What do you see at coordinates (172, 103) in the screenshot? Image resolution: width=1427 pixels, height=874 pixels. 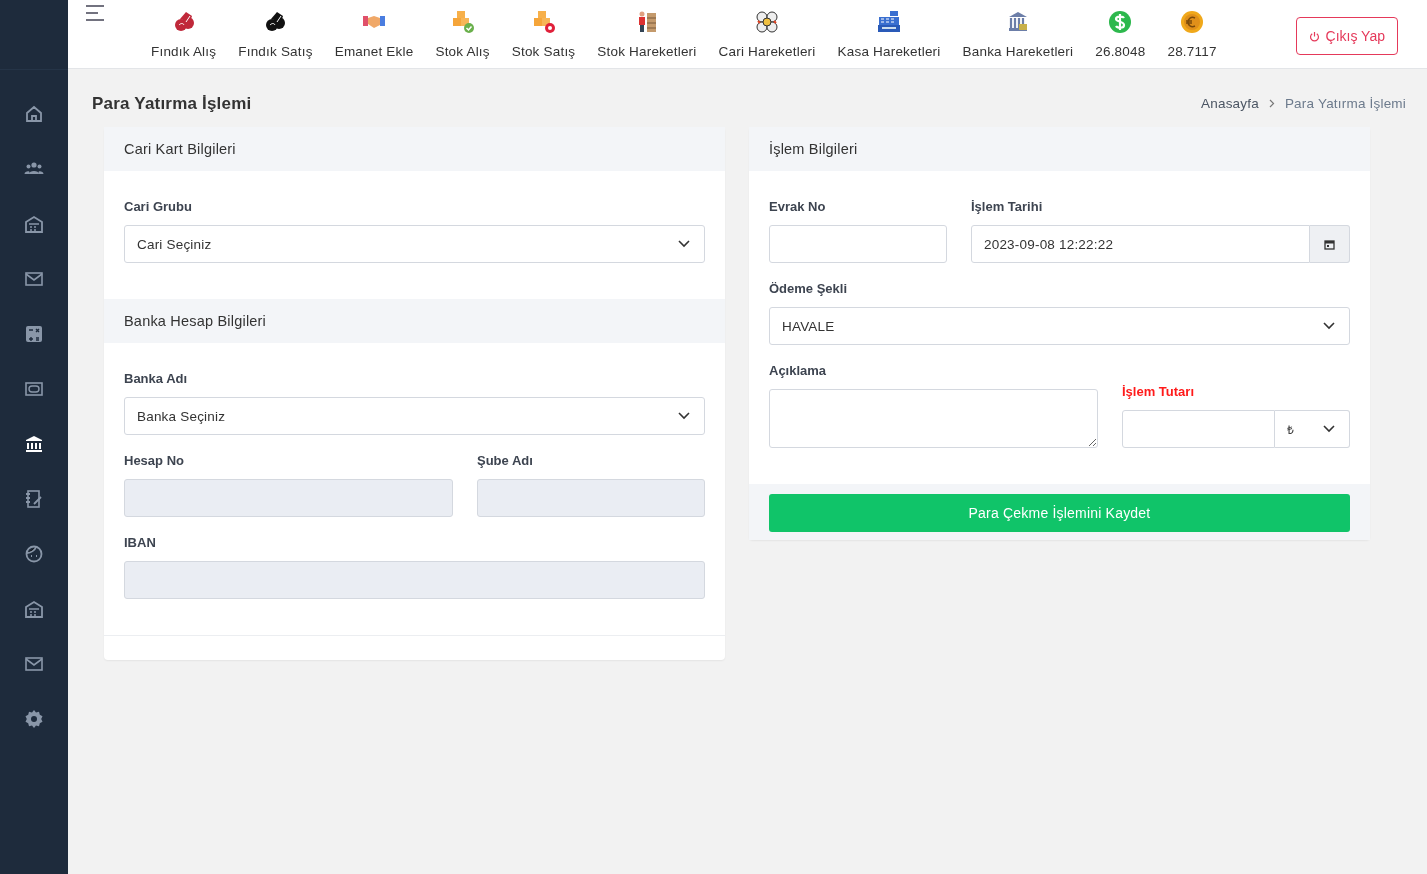 I see `page-title: Para Yatırma İşlemi` at bounding box center [172, 103].